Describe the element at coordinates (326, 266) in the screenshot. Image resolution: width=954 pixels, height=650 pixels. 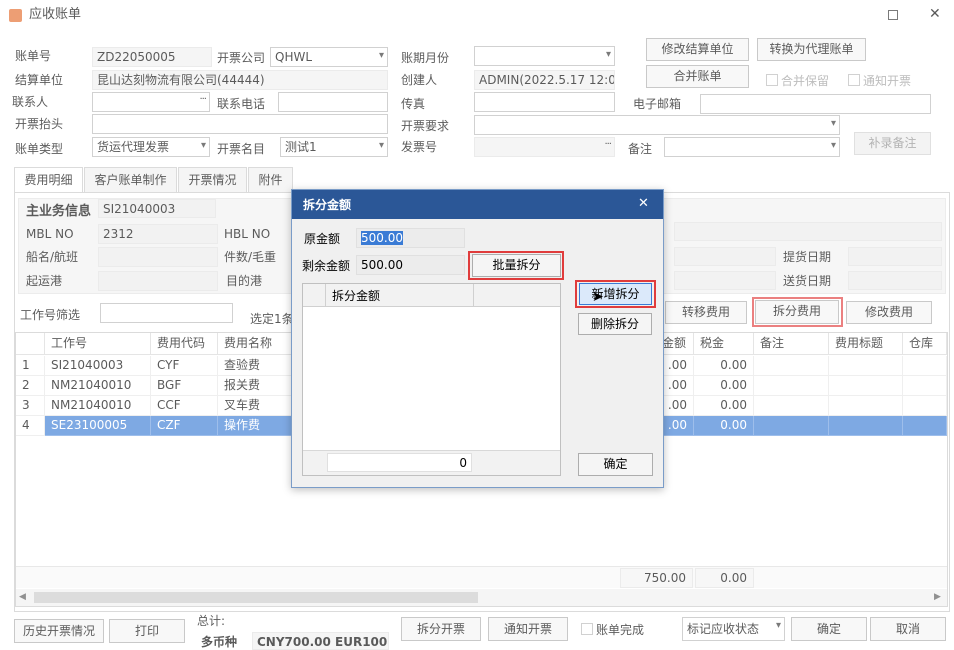
I see `remain-amount-label: 剩余金额` at that location.